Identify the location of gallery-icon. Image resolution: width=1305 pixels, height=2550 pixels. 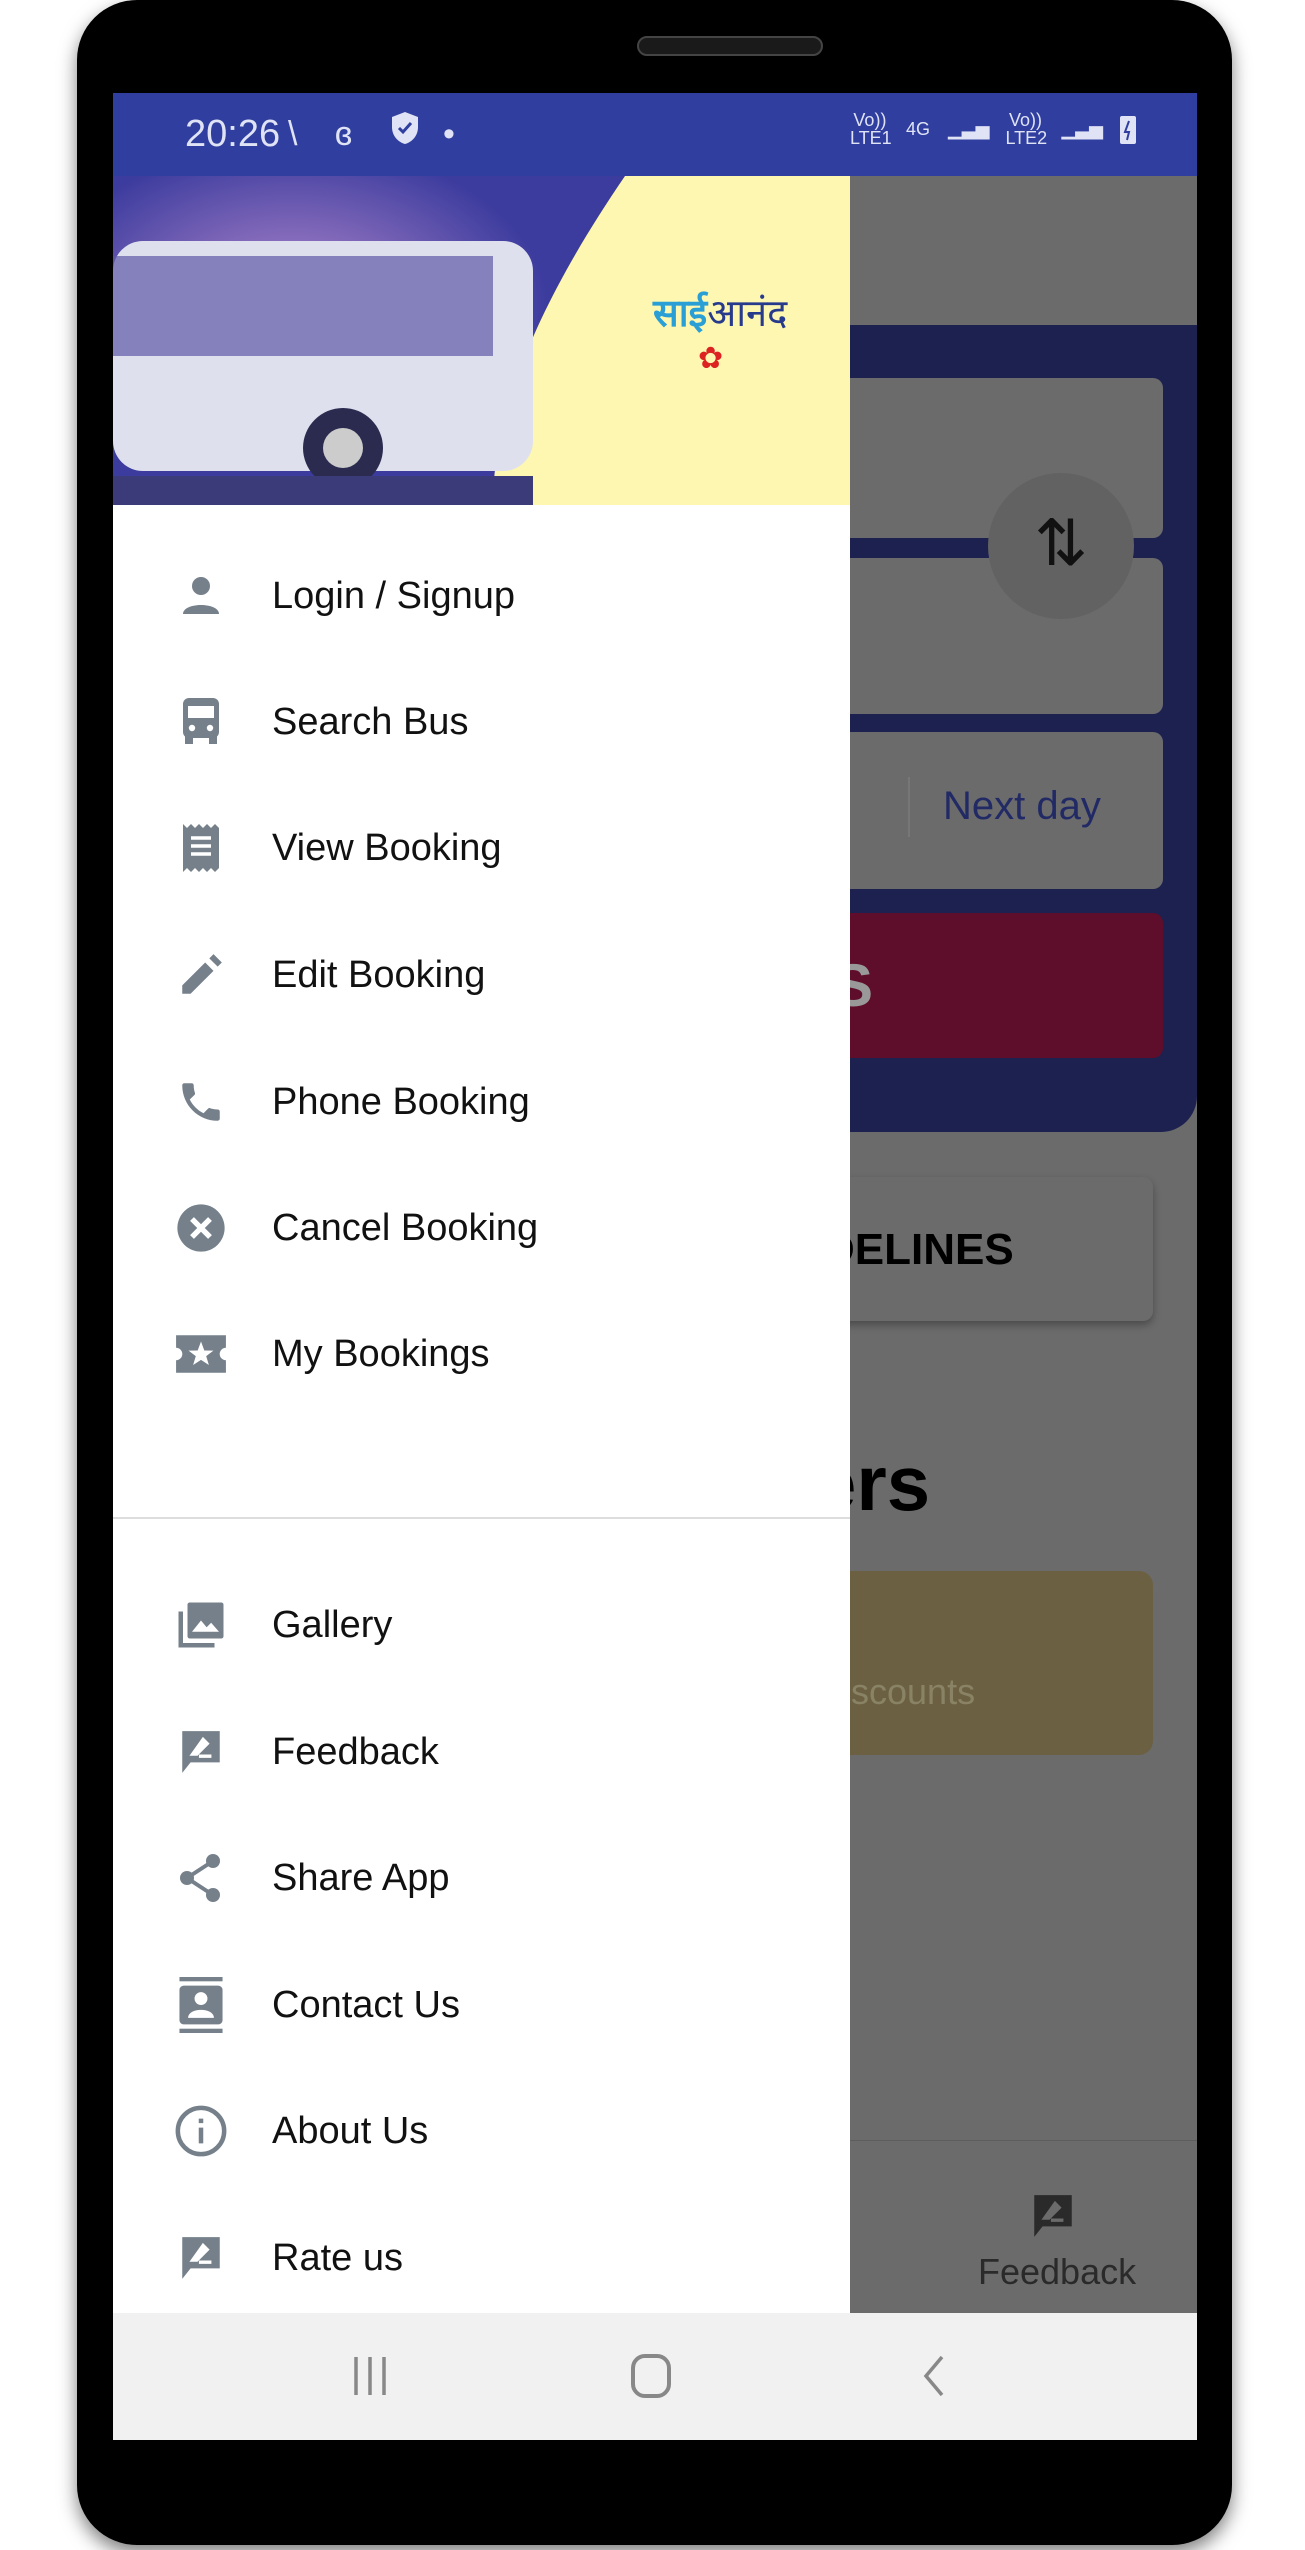
(201, 1625).